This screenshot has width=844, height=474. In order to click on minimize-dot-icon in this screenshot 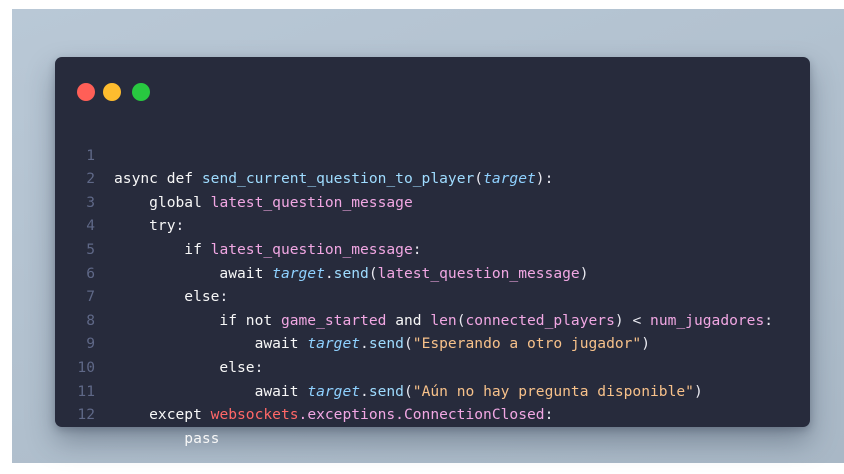, I will do `click(112, 92)`.